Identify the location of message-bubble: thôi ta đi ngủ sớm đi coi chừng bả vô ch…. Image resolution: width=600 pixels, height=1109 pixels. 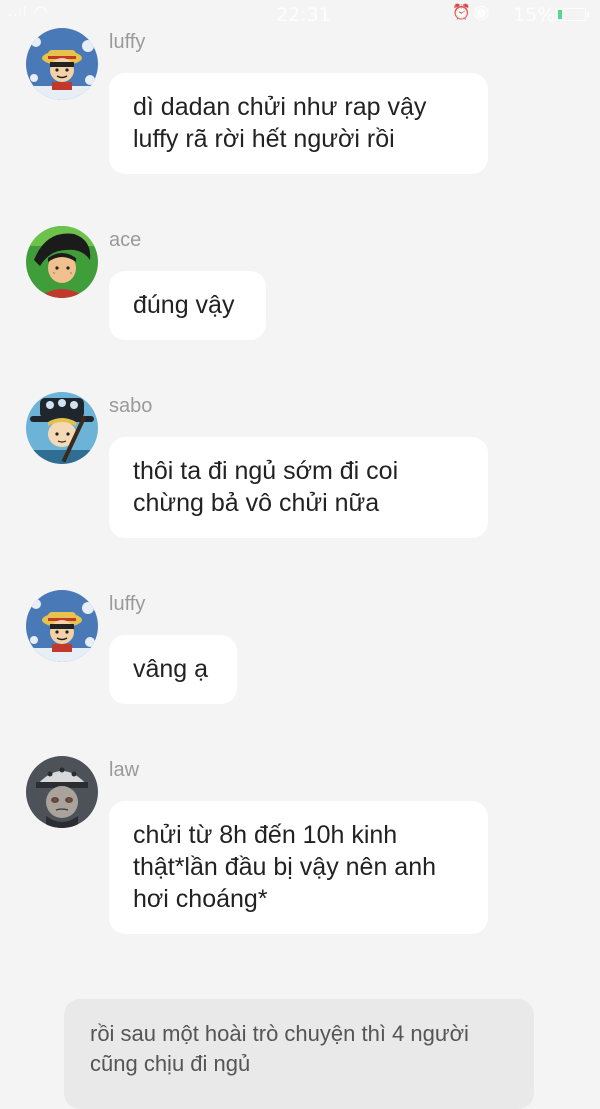
(298, 487).